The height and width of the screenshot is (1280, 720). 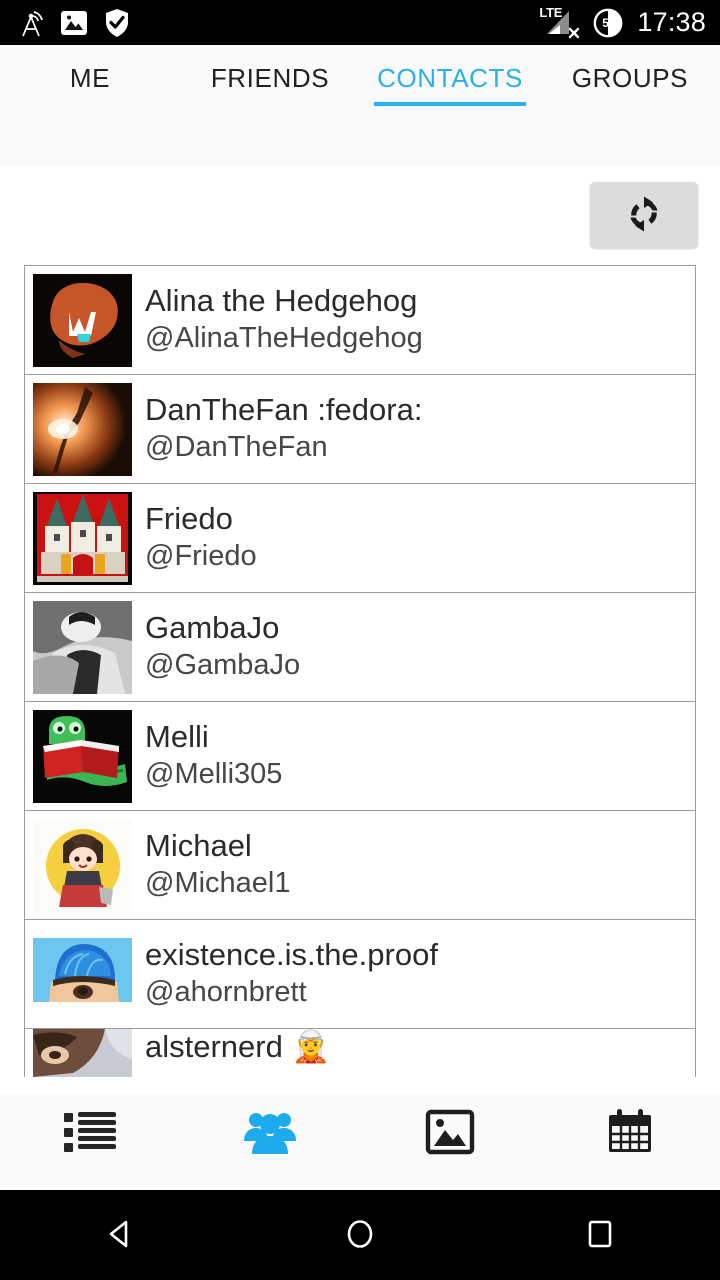 I want to click on contact-row: existence.is.the.proof @ahornbrett, so click(x=360, y=974).